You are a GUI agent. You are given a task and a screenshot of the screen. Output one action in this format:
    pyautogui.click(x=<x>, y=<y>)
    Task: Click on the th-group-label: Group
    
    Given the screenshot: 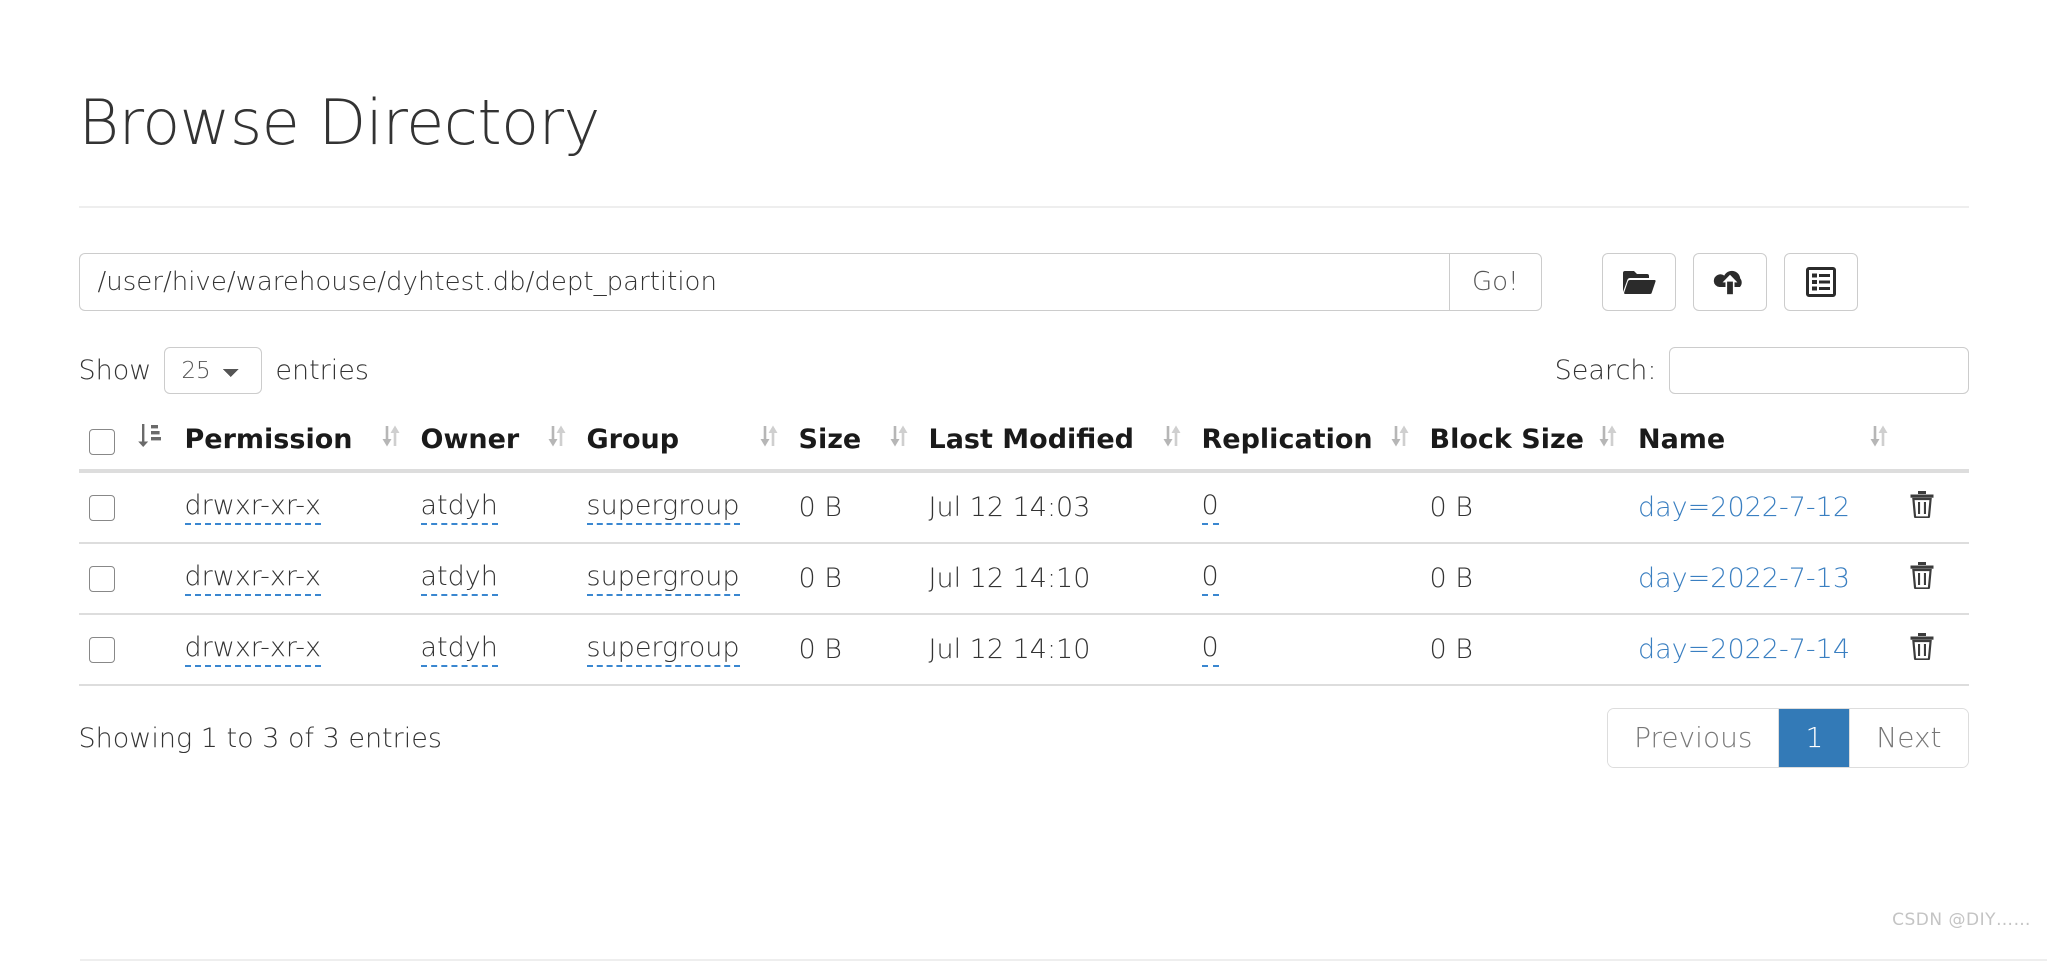 What is the action you would take?
    pyautogui.click(x=633, y=439)
    